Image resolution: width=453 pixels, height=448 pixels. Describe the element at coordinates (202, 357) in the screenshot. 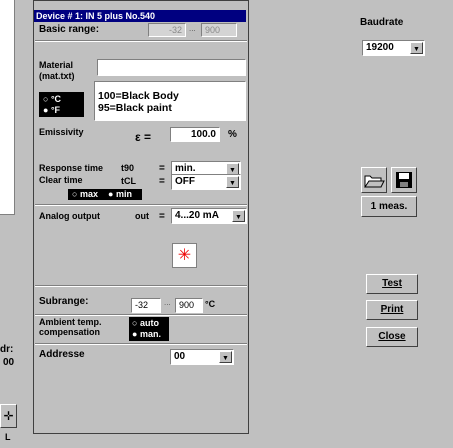

I see `address-select: 00 ▼` at that location.